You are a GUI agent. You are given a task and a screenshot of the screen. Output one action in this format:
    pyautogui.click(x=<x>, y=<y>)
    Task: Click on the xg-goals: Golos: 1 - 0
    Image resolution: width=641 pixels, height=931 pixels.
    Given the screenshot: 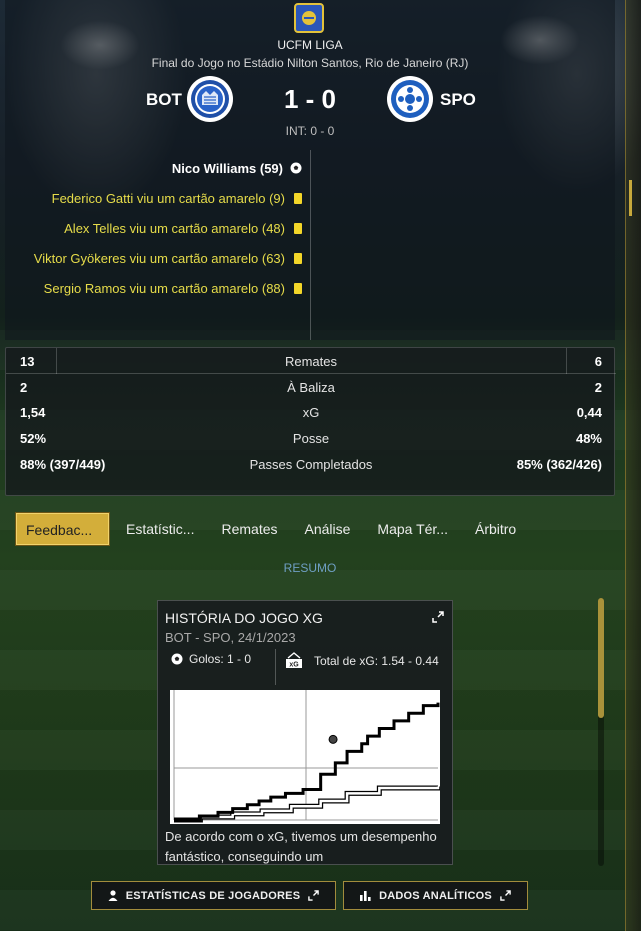 What is the action you would take?
    pyautogui.click(x=211, y=659)
    